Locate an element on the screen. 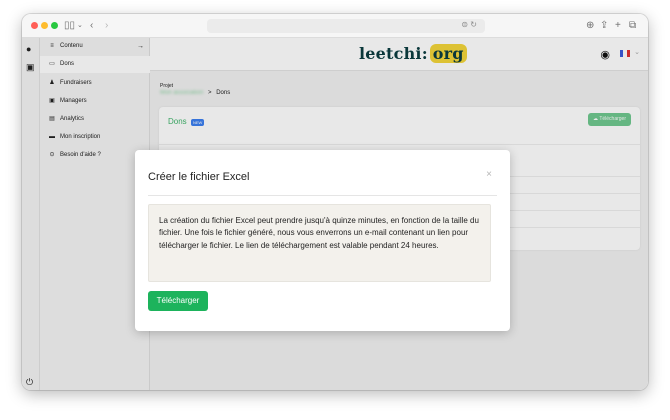 The height and width of the screenshot is (420, 670). back-icon: ‹ is located at coordinates (91, 26).